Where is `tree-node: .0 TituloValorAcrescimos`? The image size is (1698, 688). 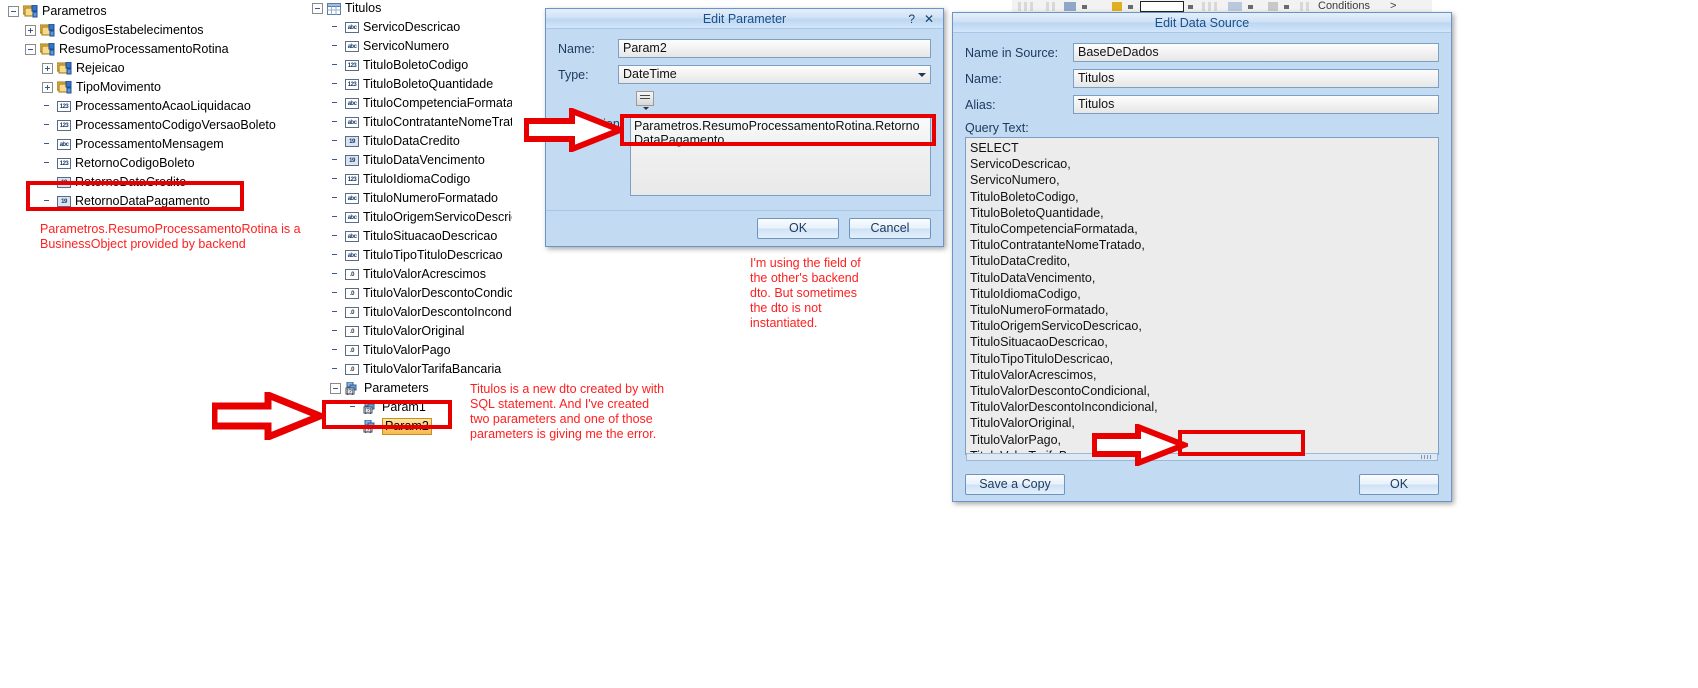 tree-node: .0 TituloValorAcrescimos is located at coordinates (412, 274).